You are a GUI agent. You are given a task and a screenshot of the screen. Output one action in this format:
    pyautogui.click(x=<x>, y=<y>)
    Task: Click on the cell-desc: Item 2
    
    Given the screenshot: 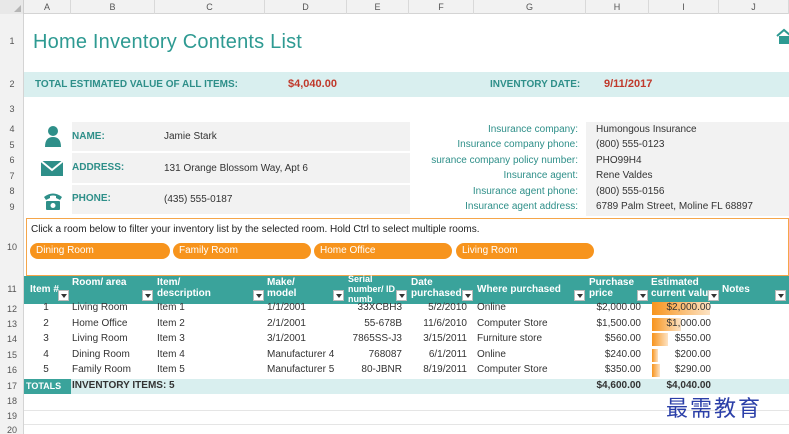 What is the action you would take?
    pyautogui.click(x=207, y=323)
    